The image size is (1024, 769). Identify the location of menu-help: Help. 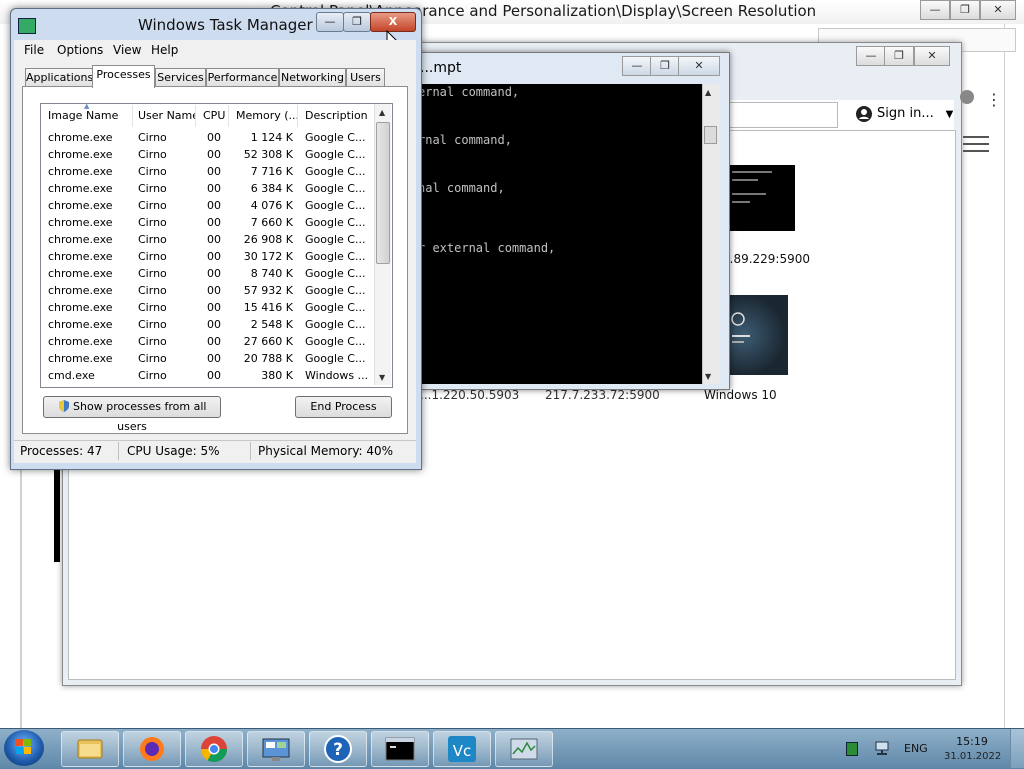
(164, 50).